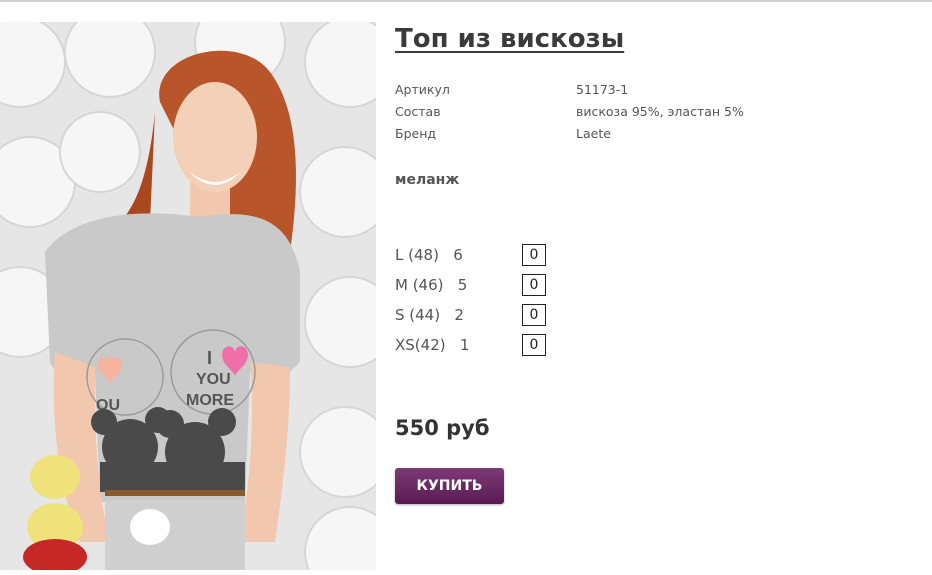 This screenshot has height=575, width=932. What do you see at coordinates (660, 111) in the screenshot?
I see `spec-value: вискоза 95%, эластан 5%` at bounding box center [660, 111].